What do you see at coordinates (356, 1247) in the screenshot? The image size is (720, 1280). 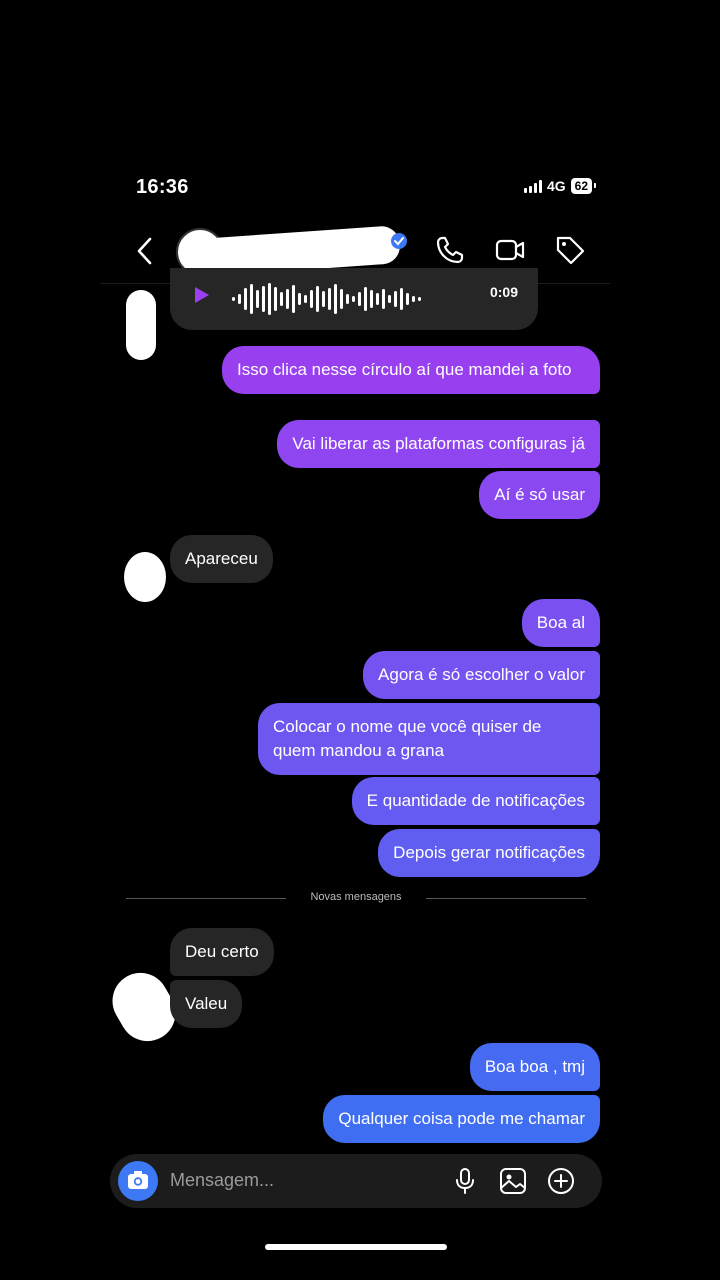 I see `home-indicator` at bounding box center [356, 1247].